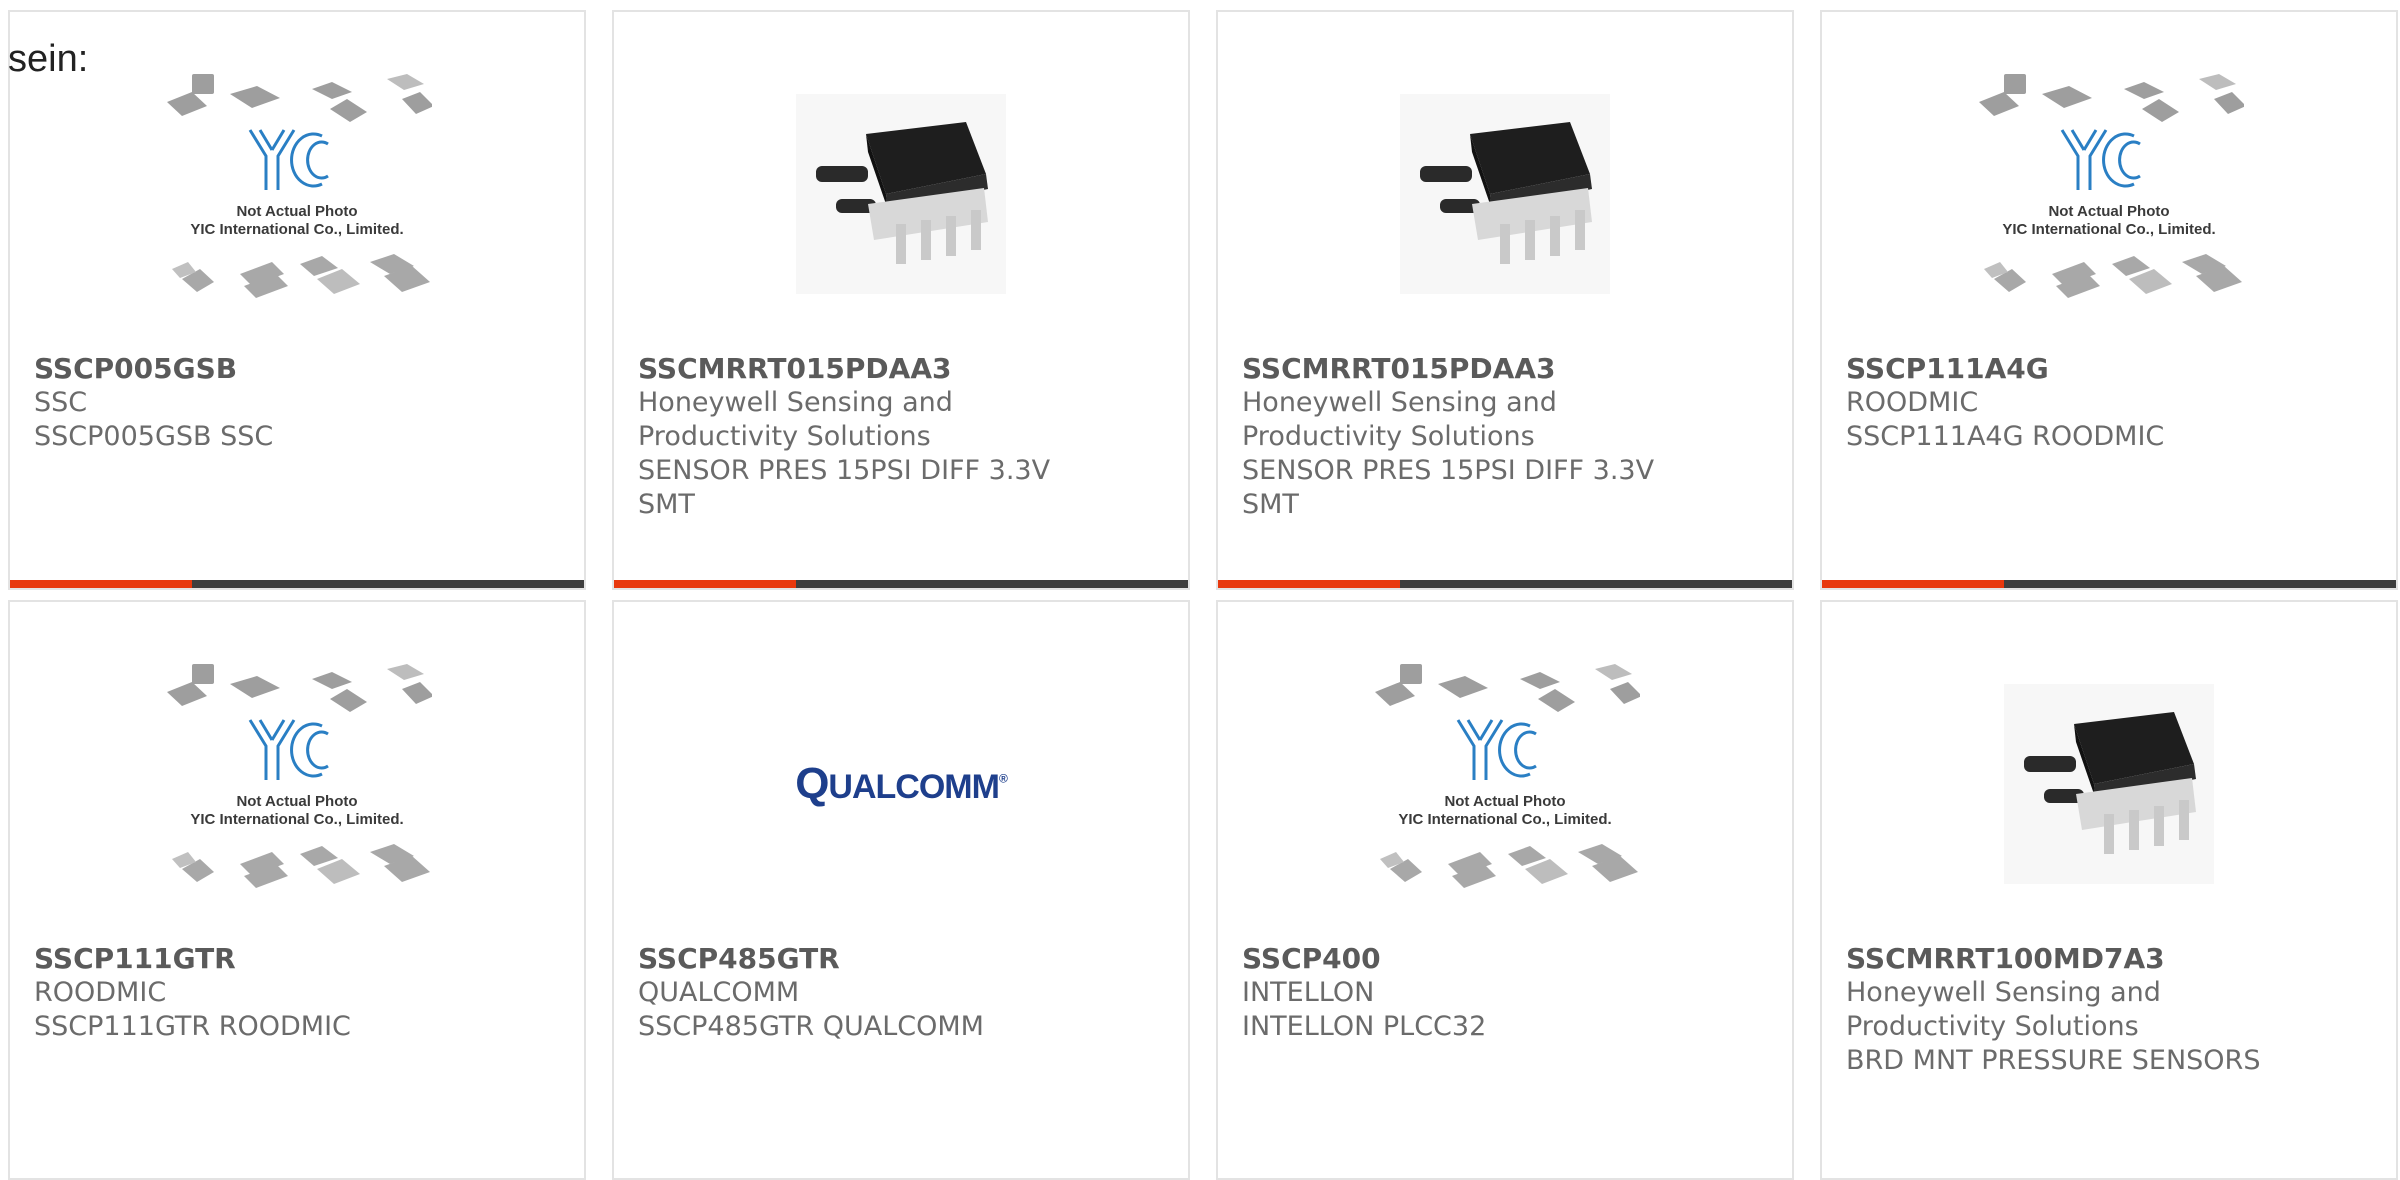 This screenshot has width=2400, height=1180. I want to click on product-info: SSCP005GSB SSC SSCP005GSB SSC, so click(299, 403).